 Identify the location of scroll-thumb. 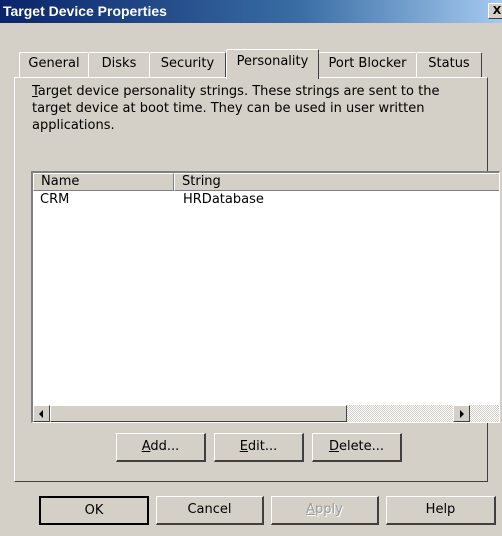
(198, 413).